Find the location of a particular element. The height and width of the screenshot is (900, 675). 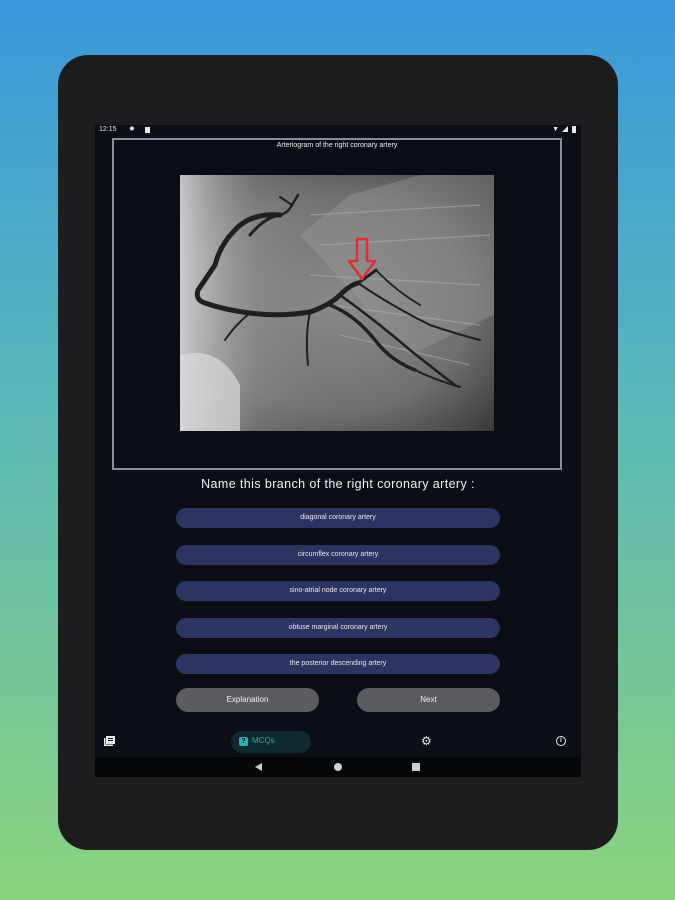

nav-item-label: MCQs is located at coordinates (263, 740).